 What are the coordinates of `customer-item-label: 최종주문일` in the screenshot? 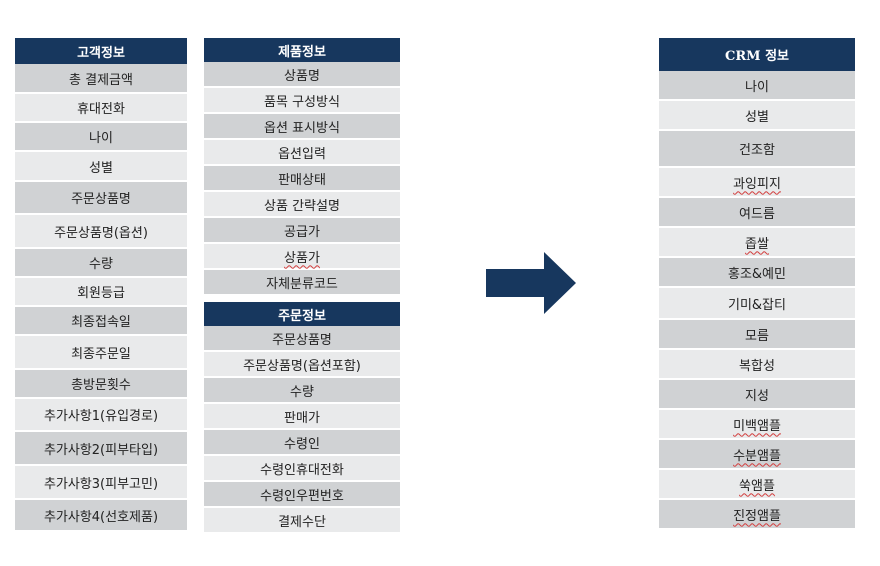 It's located at (101, 354).